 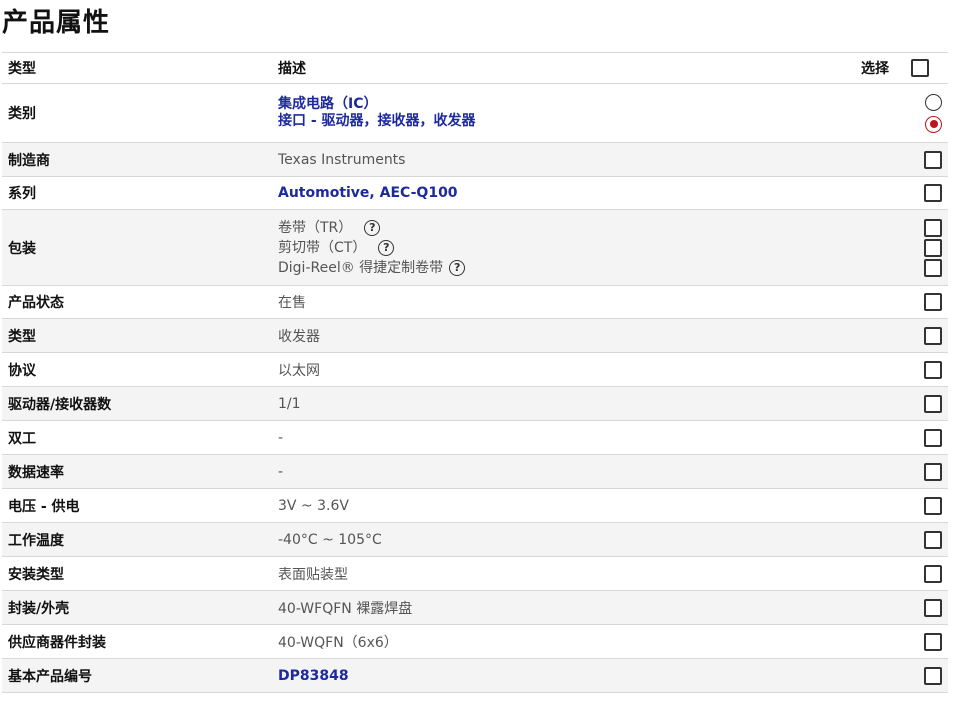 What do you see at coordinates (562, 121) in the screenshot?
I see `category-interface-link: 接口 - 驱动器，接收器，收发器` at bounding box center [562, 121].